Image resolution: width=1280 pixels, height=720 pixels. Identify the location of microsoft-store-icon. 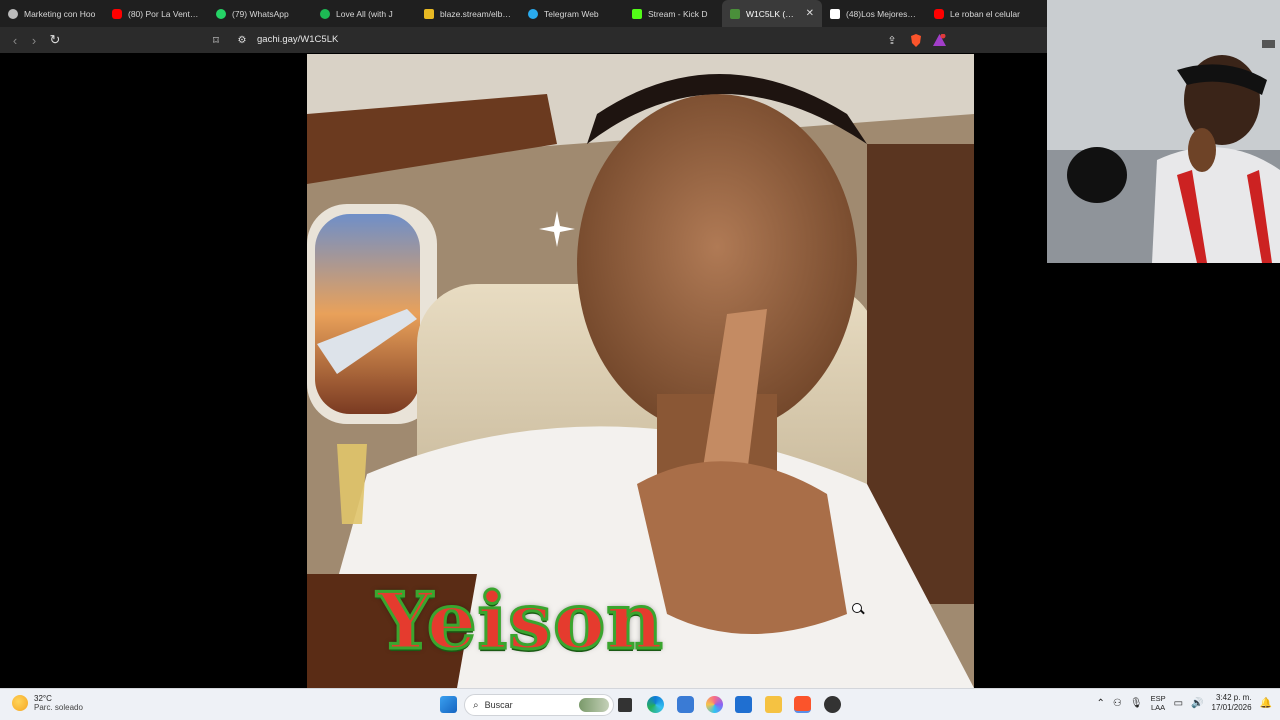
(743, 704).